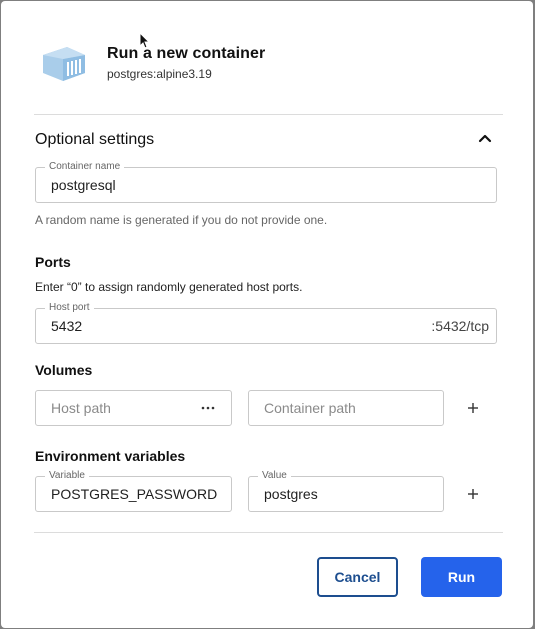  I want to click on footer-divider, so click(268, 532).